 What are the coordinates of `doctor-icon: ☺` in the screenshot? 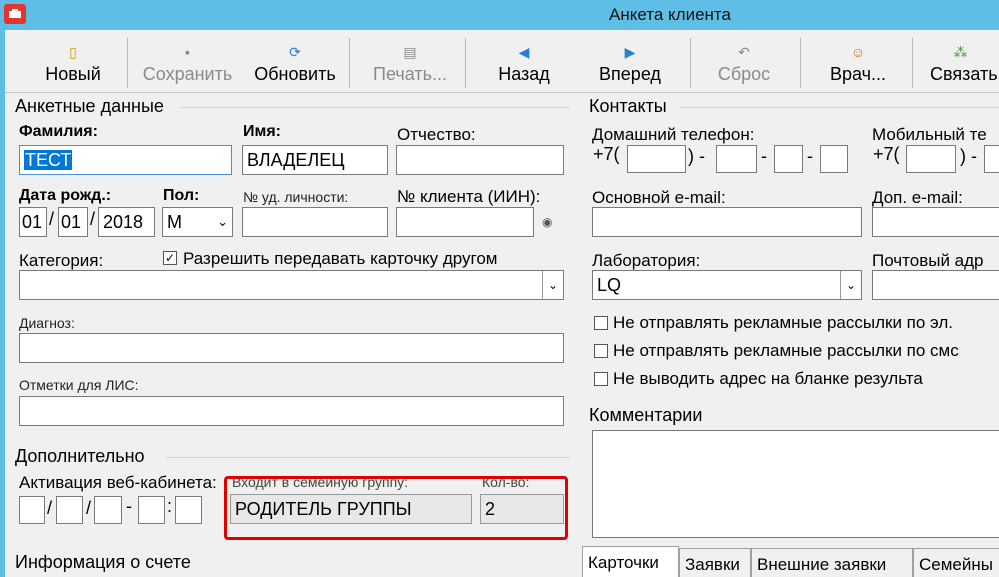 It's located at (858, 52).